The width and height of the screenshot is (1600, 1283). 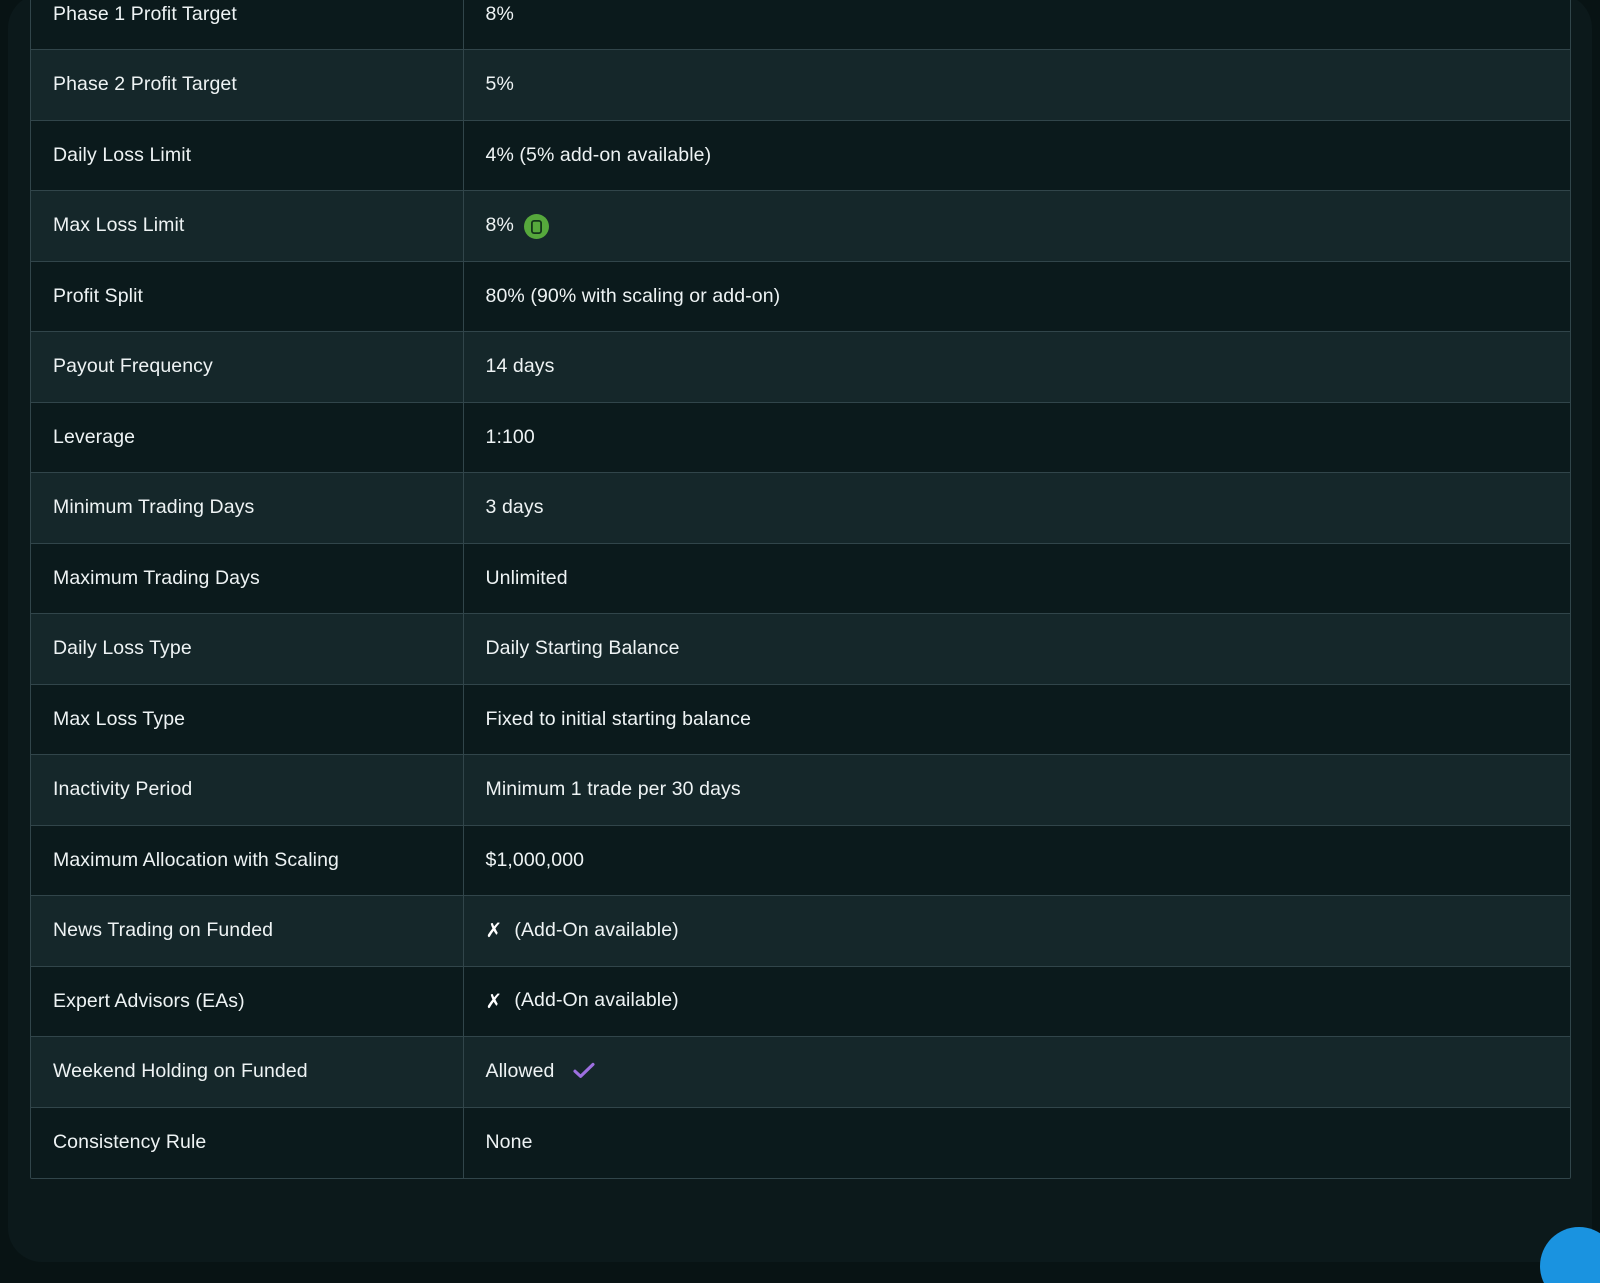 I want to click on spec-value-wrap: 14 days, so click(x=520, y=366).